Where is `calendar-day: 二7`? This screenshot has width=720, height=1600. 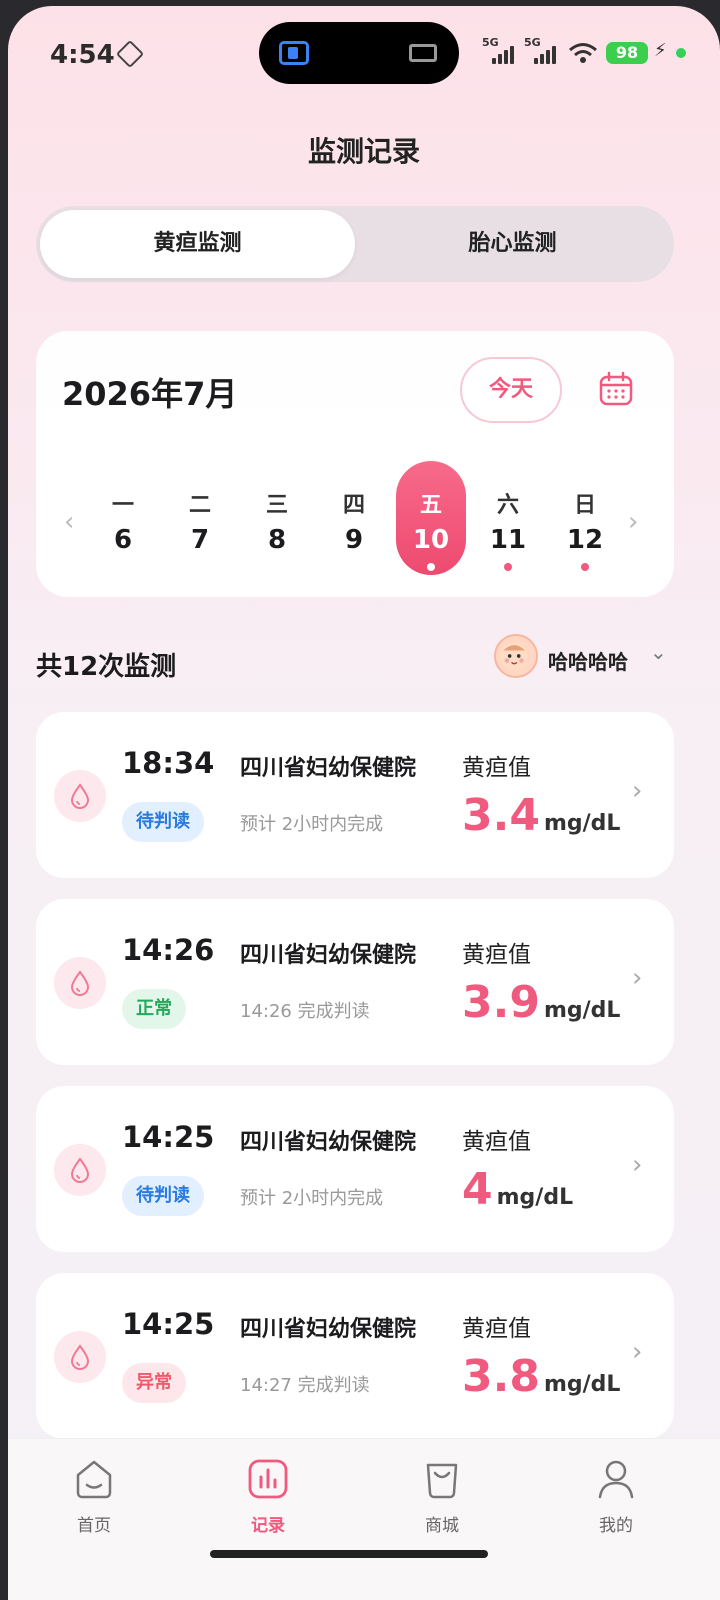 calendar-day: 二7 is located at coordinates (200, 518).